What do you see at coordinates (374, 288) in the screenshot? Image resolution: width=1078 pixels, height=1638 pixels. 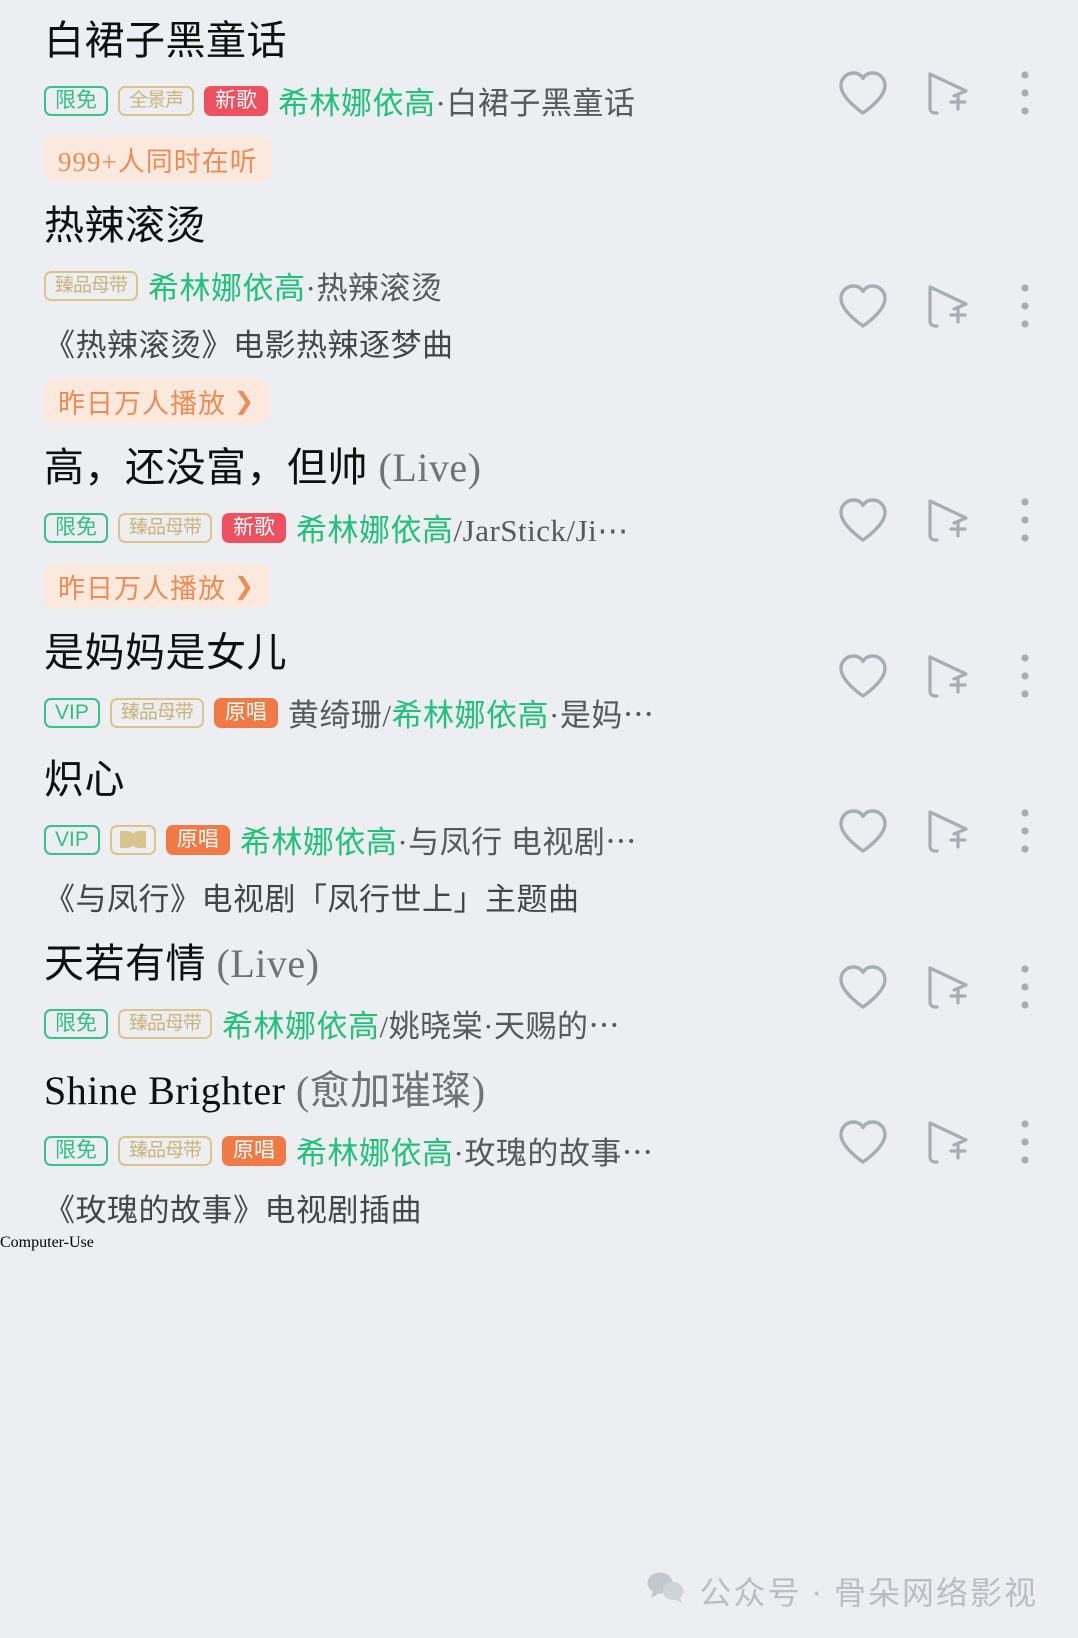 I see `artist-rest: ·热辣滚烫` at bounding box center [374, 288].